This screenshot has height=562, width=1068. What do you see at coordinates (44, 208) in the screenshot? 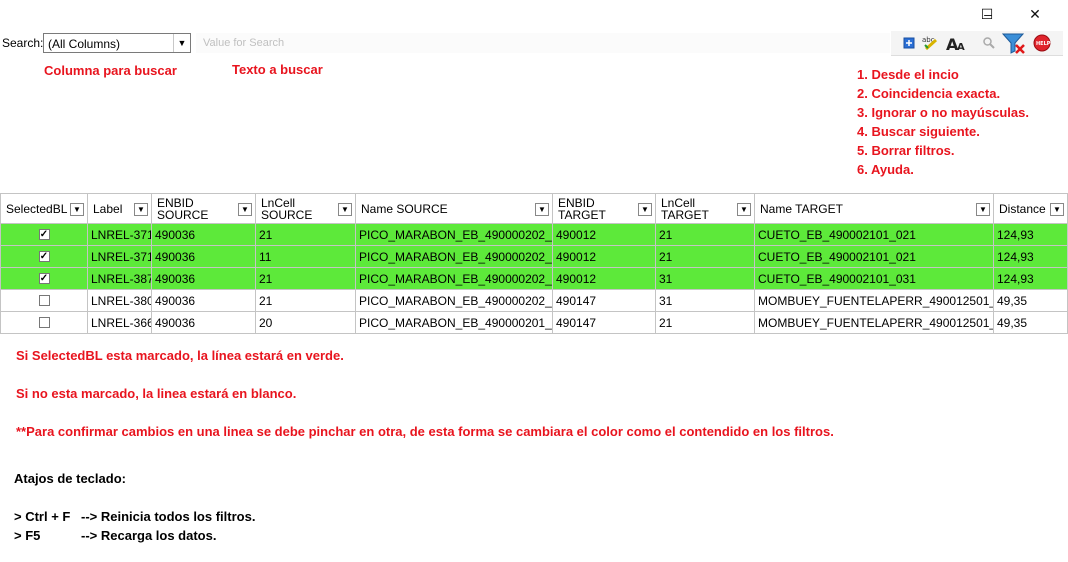
I see `column-header-selectedbl: SelectedBL ▼` at bounding box center [44, 208].